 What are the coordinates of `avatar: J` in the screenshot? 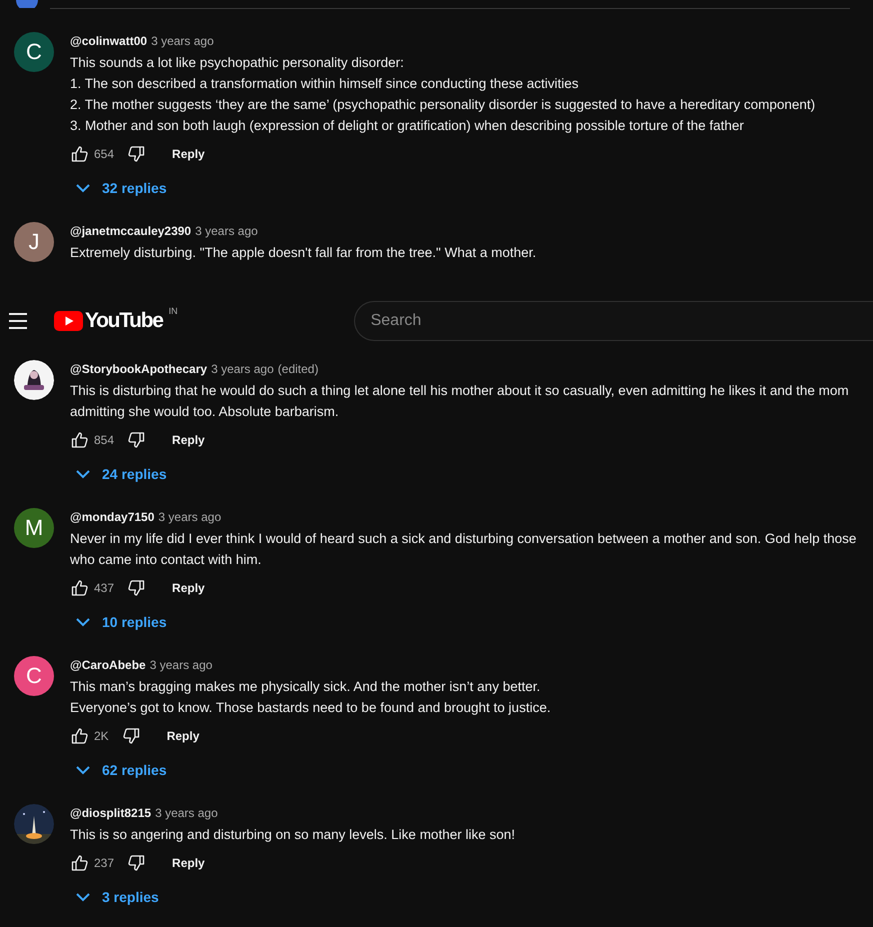 It's located at (34, 242).